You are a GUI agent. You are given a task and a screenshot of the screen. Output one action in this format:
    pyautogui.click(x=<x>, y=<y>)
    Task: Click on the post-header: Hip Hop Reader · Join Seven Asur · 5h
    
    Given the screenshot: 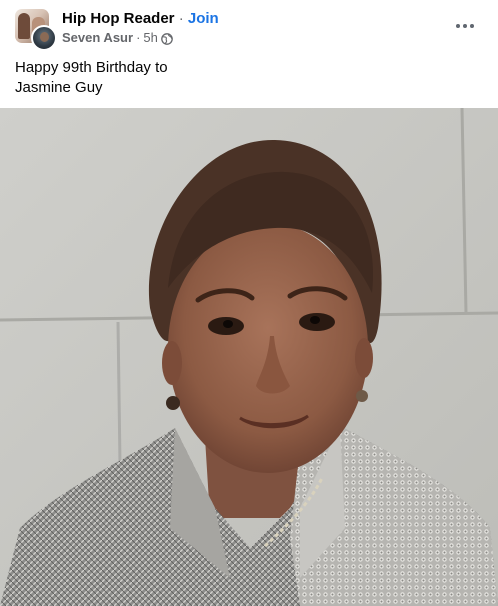 What is the action you would take?
    pyautogui.click(x=249, y=28)
    